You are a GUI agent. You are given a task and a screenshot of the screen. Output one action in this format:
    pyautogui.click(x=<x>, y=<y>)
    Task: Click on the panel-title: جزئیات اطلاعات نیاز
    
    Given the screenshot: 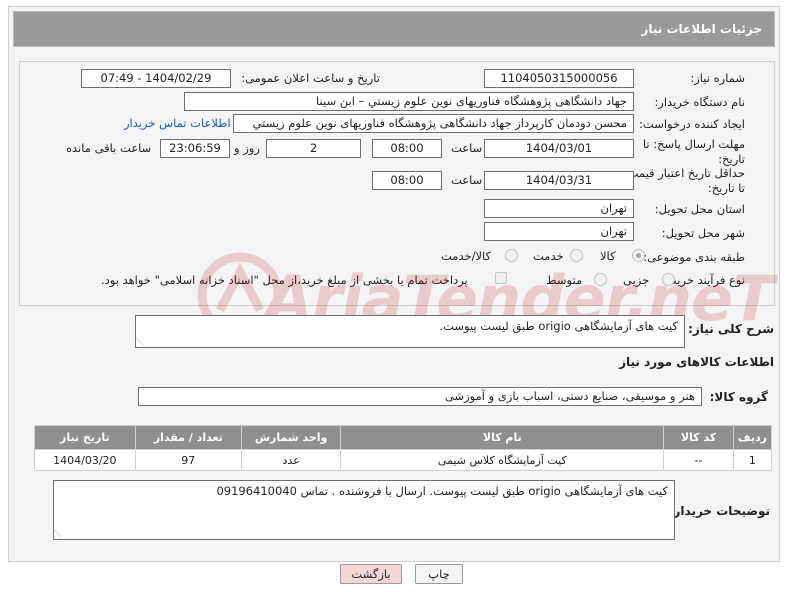 What is the action you would take?
    pyautogui.click(x=701, y=29)
    